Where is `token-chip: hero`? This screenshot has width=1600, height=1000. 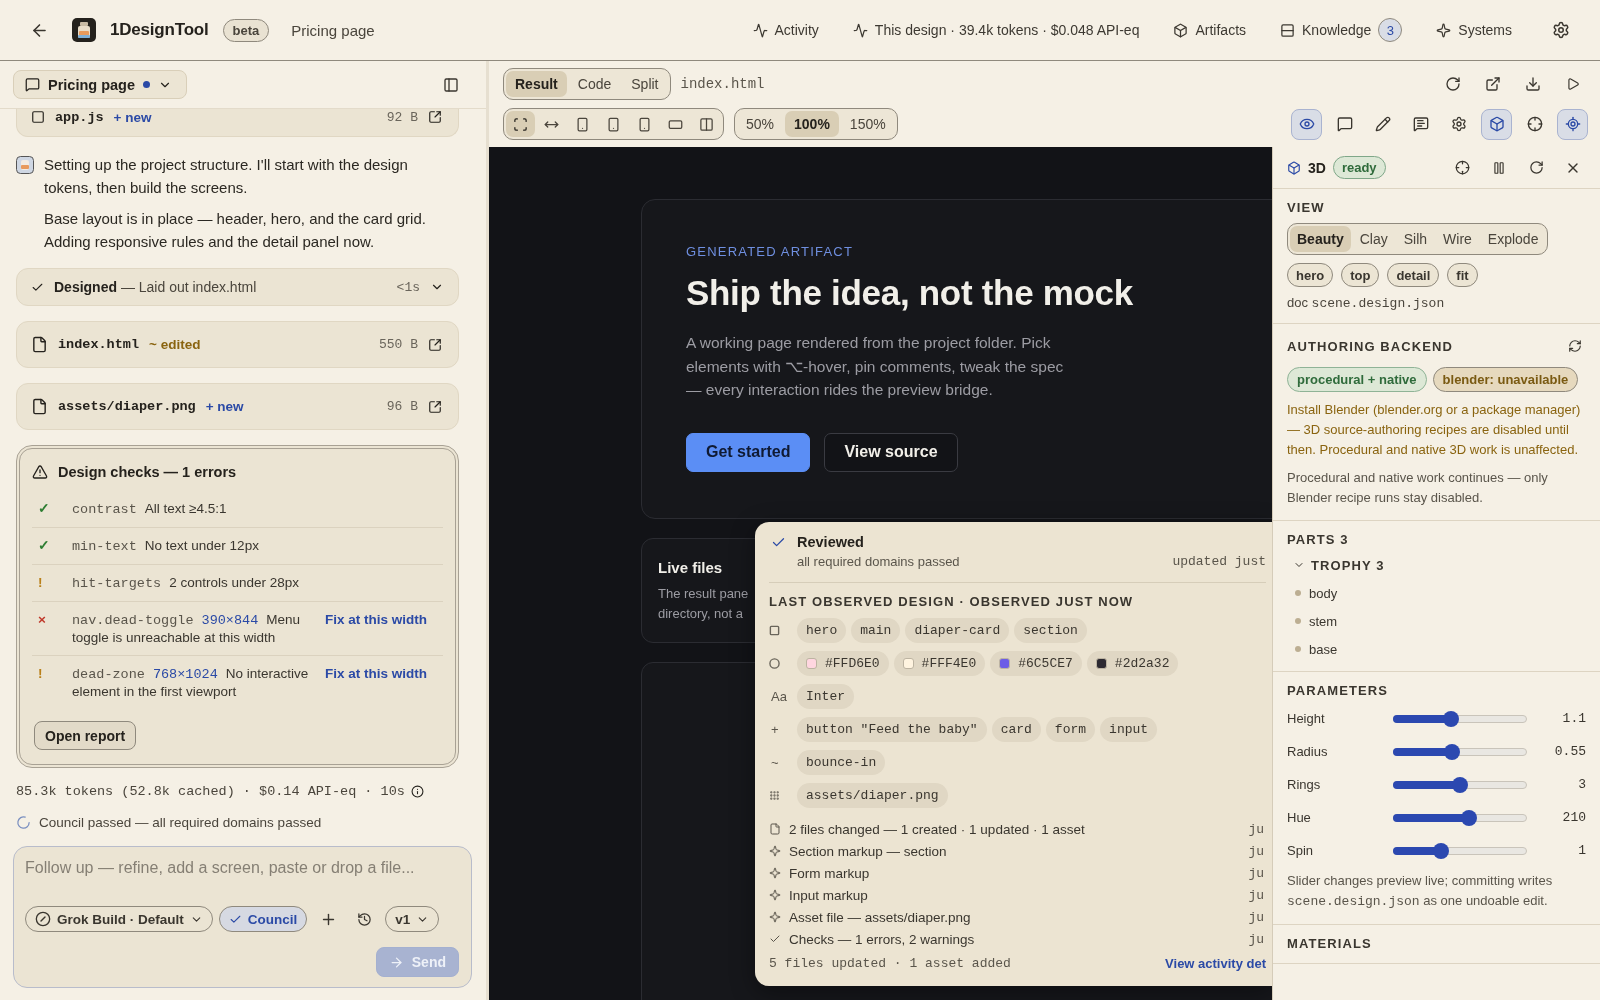 token-chip: hero is located at coordinates (822, 630).